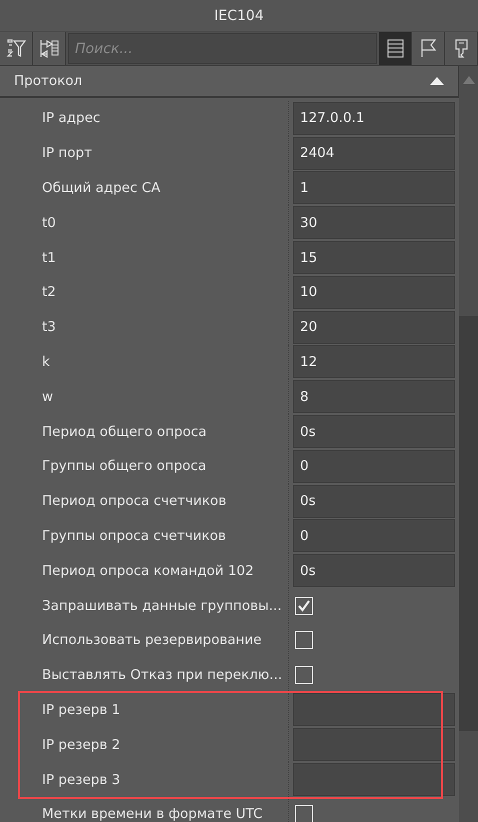 This screenshot has width=478, height=822. What do you see at coordinates (81, 744) in the screenshot?
I see `property-label: IP резерв 2` at bounding box center [81, 744].